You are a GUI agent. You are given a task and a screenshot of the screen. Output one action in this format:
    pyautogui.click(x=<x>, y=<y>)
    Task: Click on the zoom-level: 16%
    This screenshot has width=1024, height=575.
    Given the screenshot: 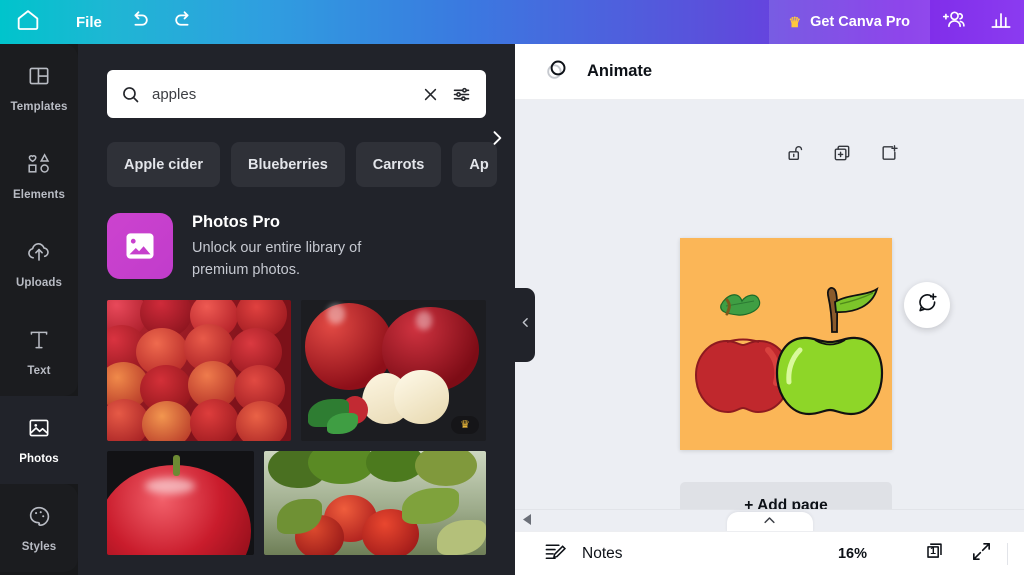 What is the action you would take?
    pyautogui.click(x=852, y=554)
    